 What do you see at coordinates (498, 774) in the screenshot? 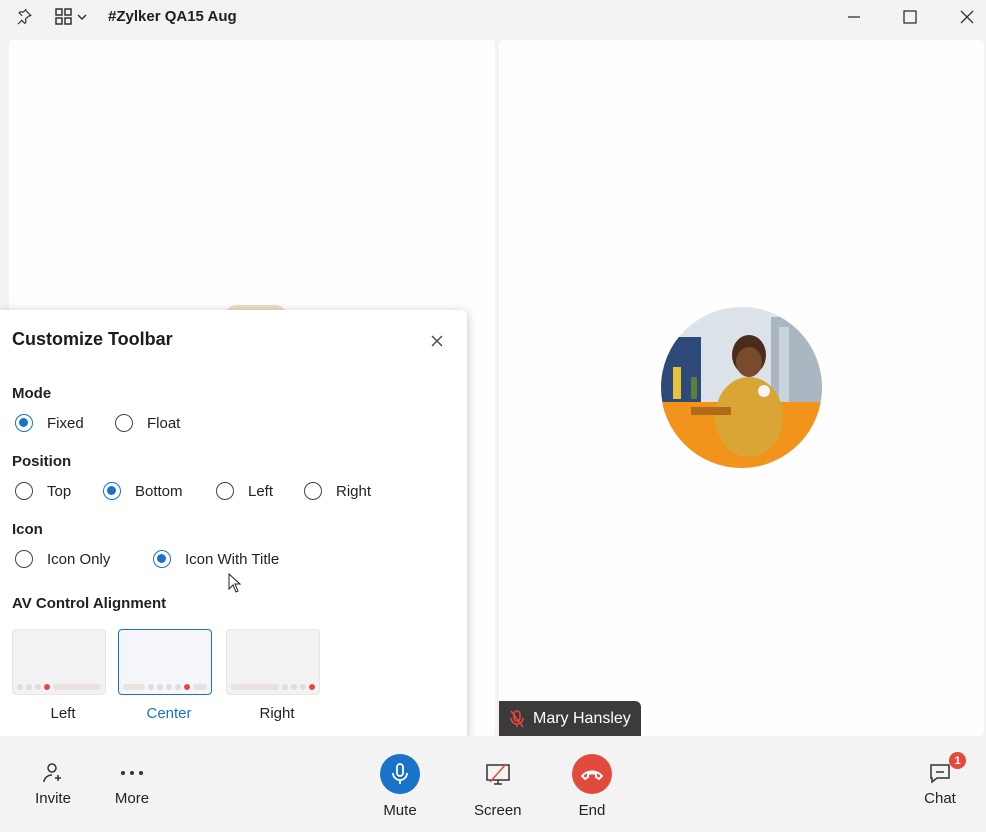
I see `screen-share-off-icon` at bounding box center [498, 774].